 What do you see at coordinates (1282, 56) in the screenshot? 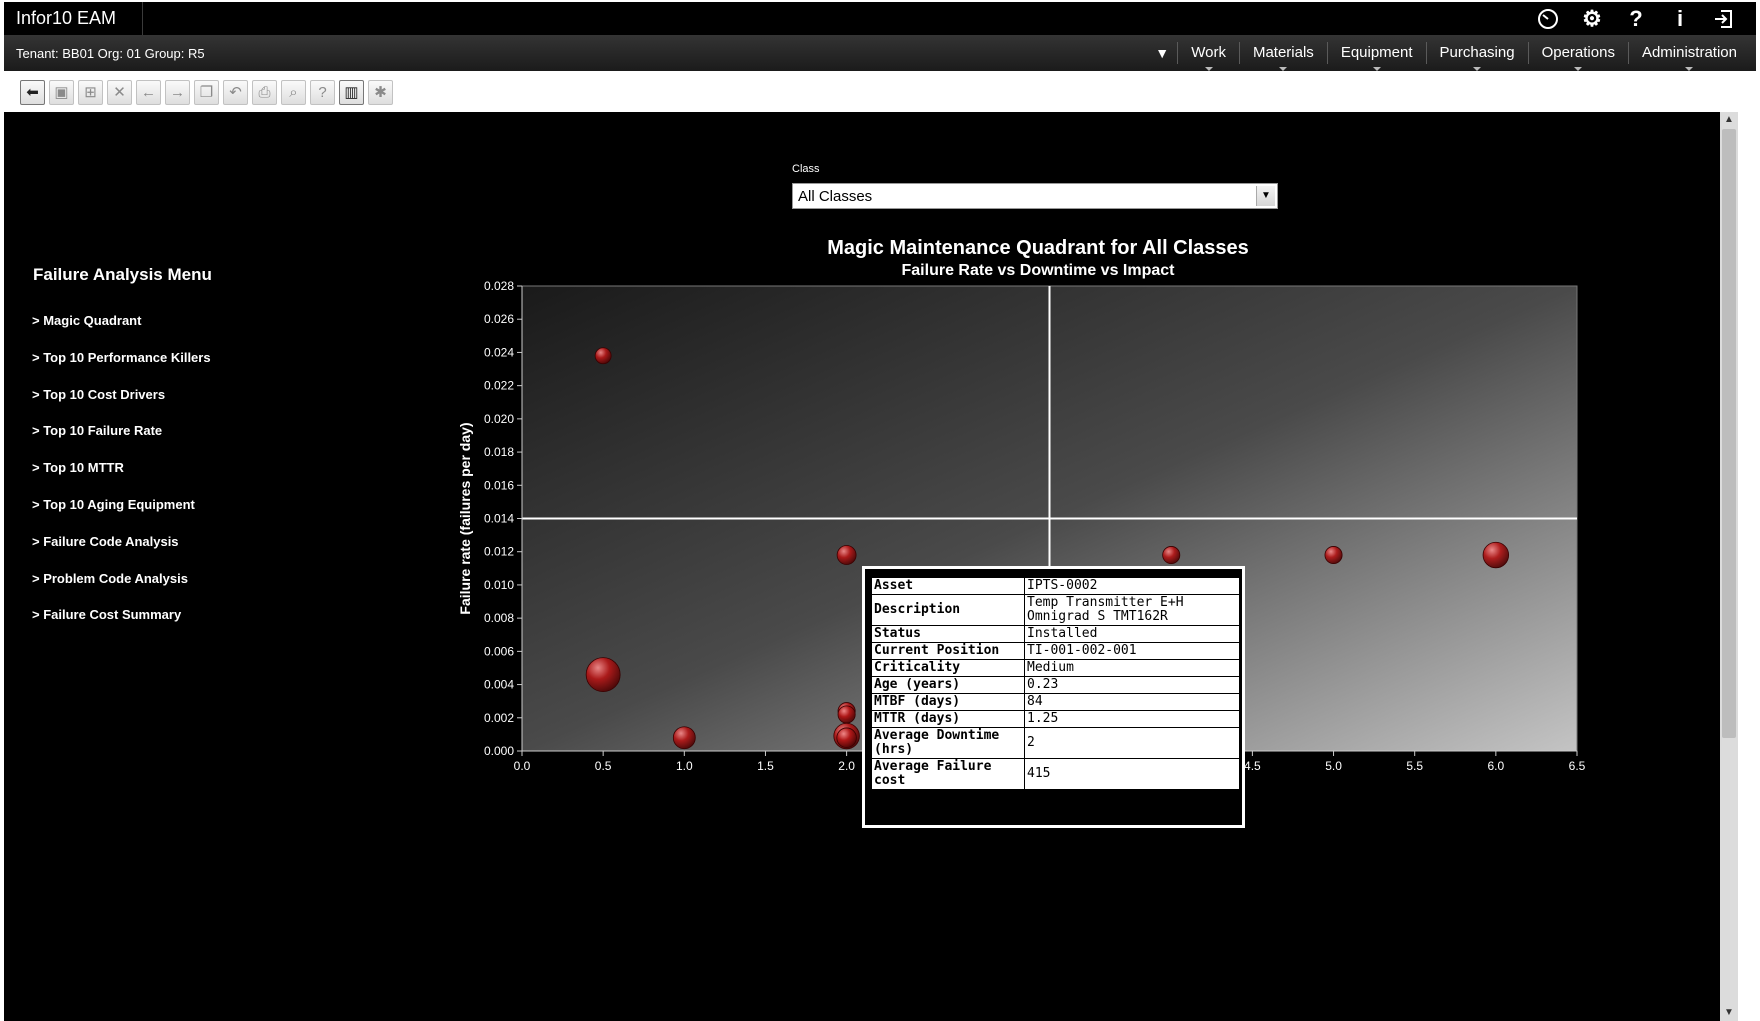
I see `nav-item-materials: Materials` at bounding box center [1282, 56].